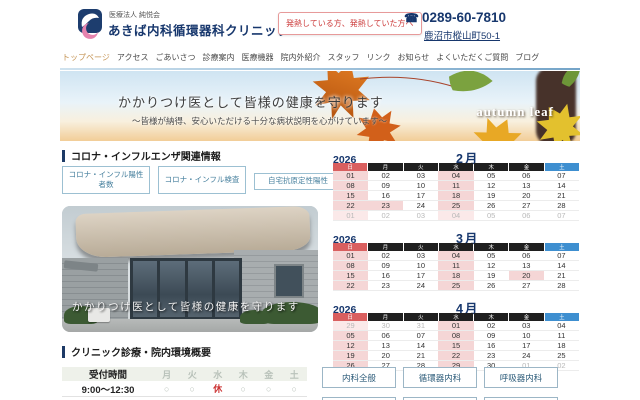 The height and width of the screenshot is (400, 640). I want to click on calendar-day: 29, so click(351, 325).